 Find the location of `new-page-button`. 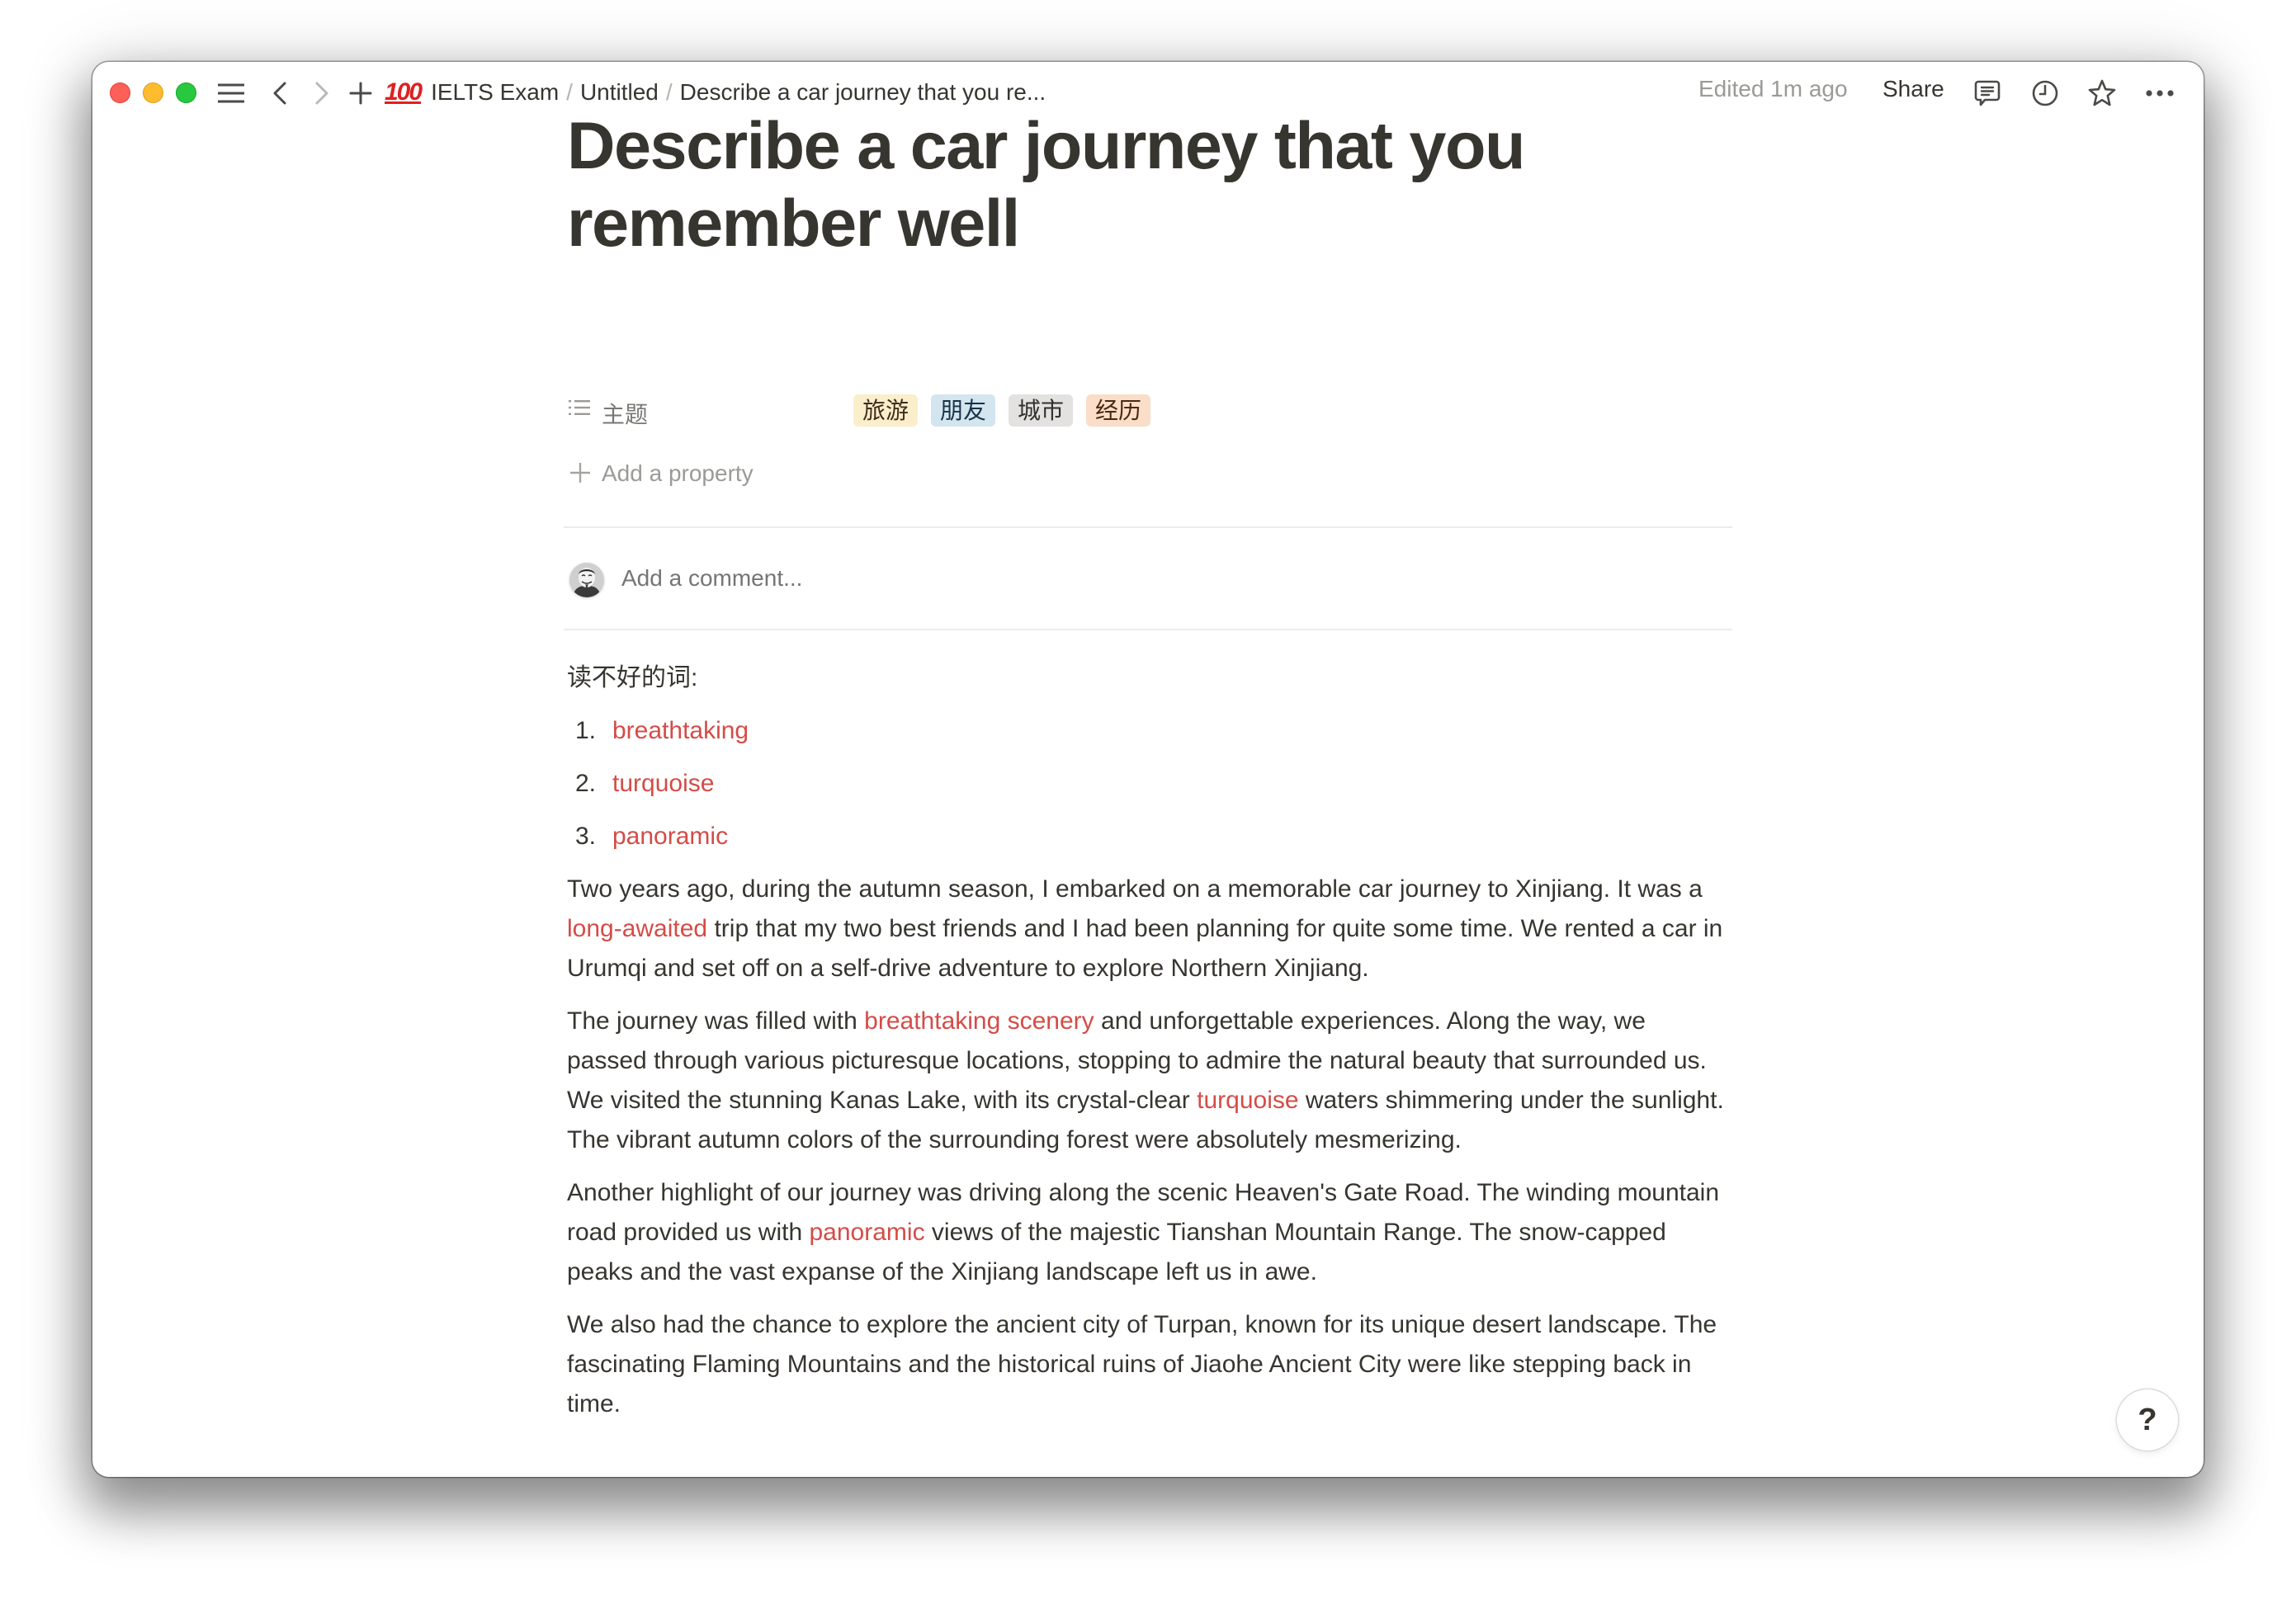

new-page-button is located at coordinates (361, 93).